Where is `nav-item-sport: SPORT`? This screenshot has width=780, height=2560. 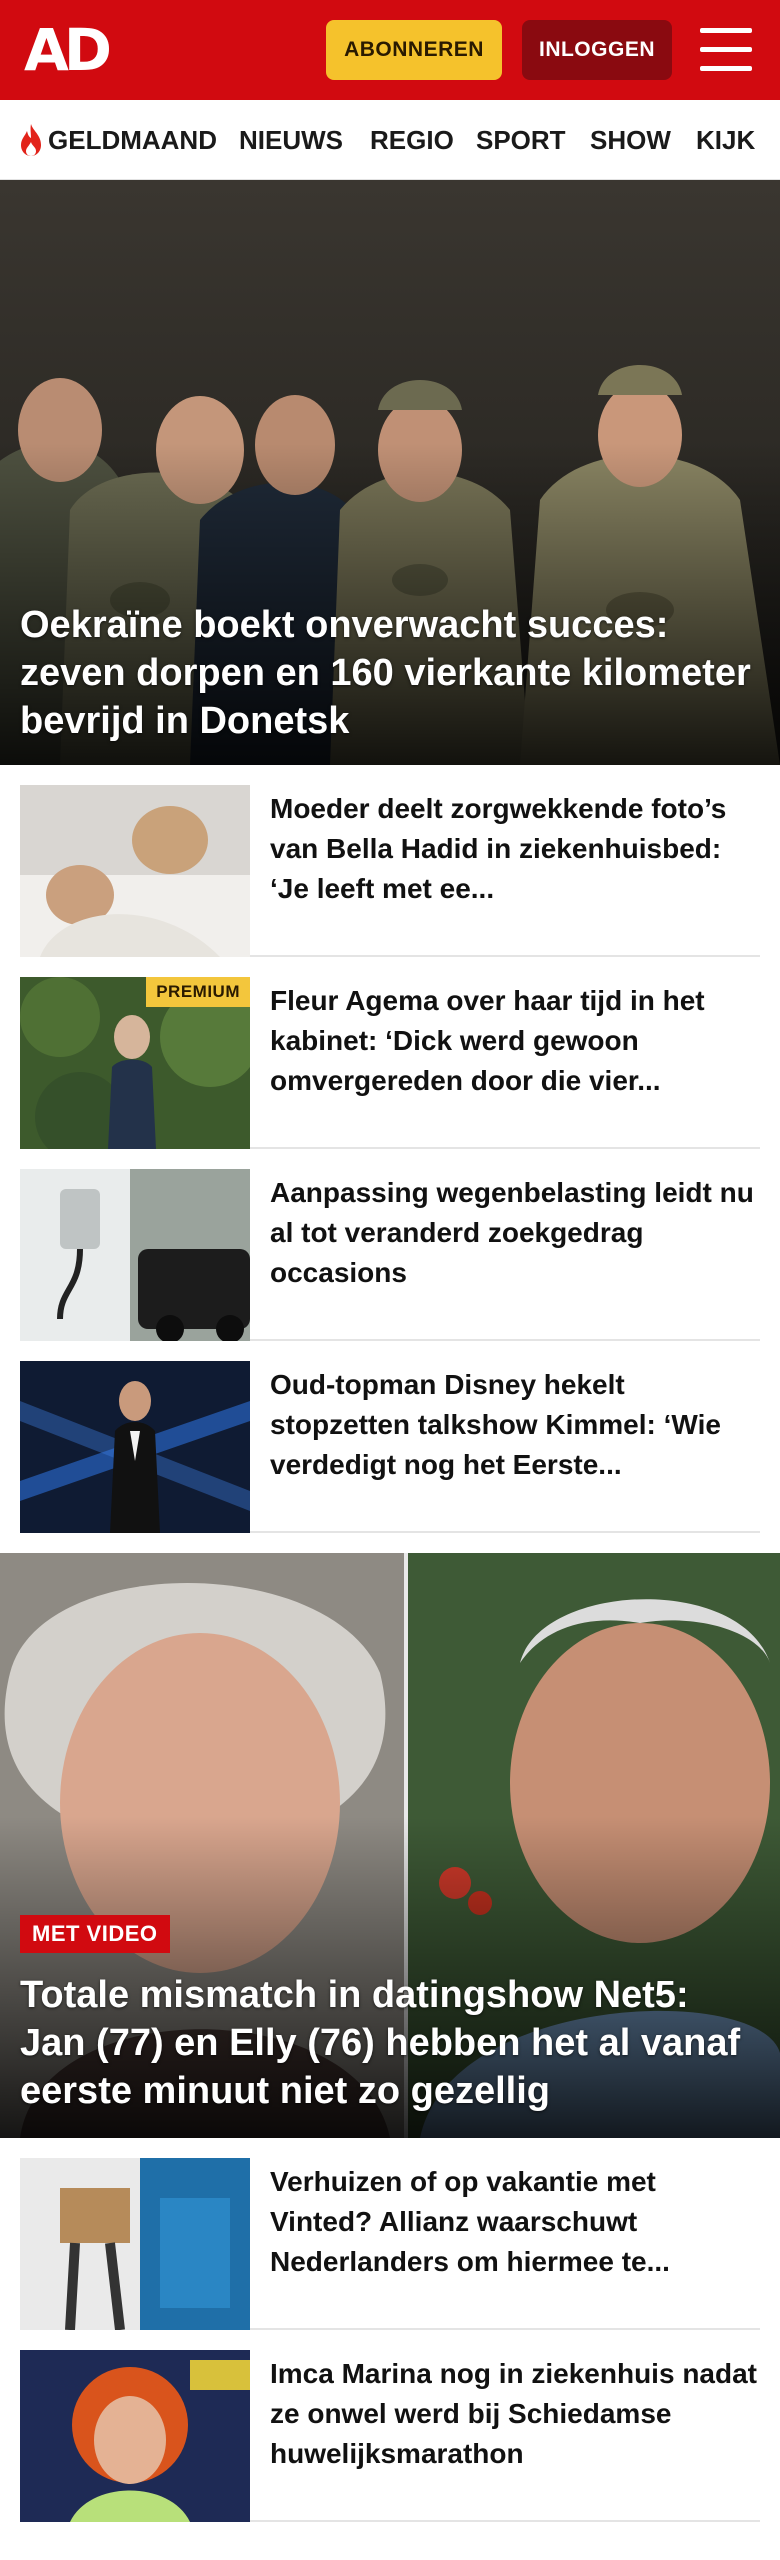 nav-item-sport: SPORT is located at coordinates (521, 139).